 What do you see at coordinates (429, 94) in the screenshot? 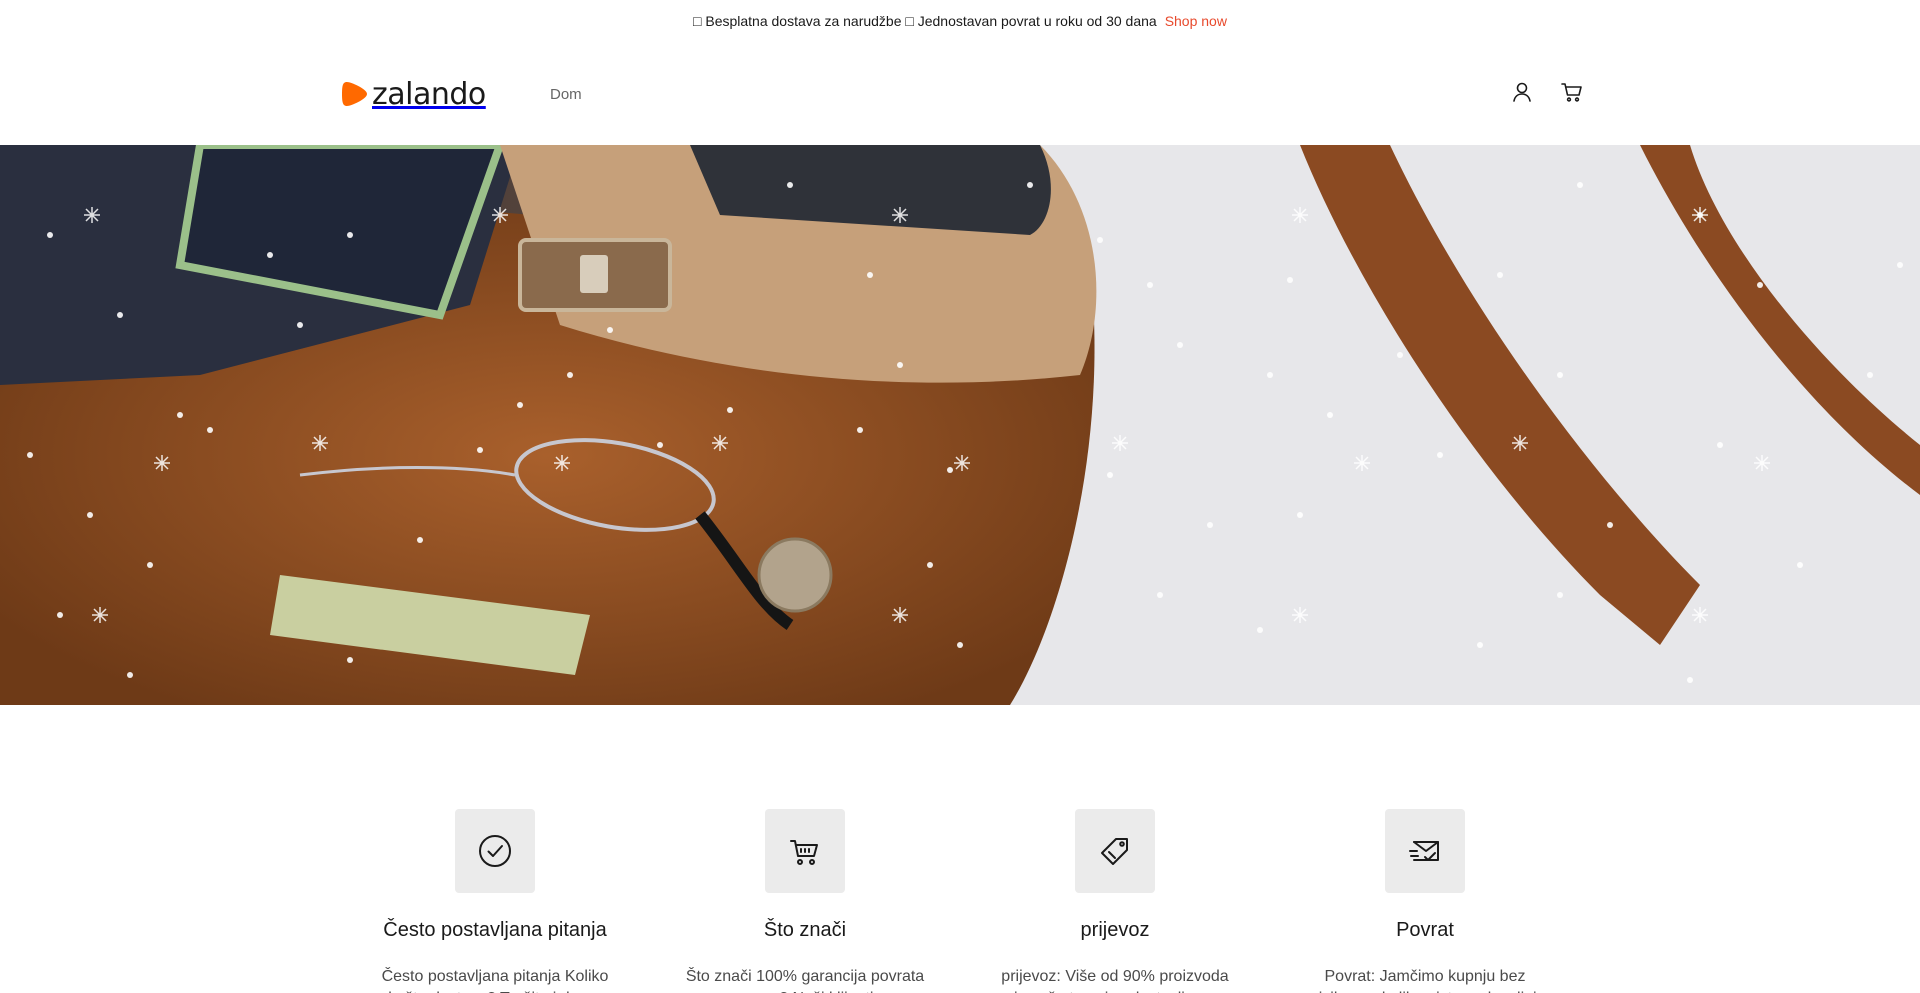
I see `logo-text: zalando` at bounding box center [429, 94].